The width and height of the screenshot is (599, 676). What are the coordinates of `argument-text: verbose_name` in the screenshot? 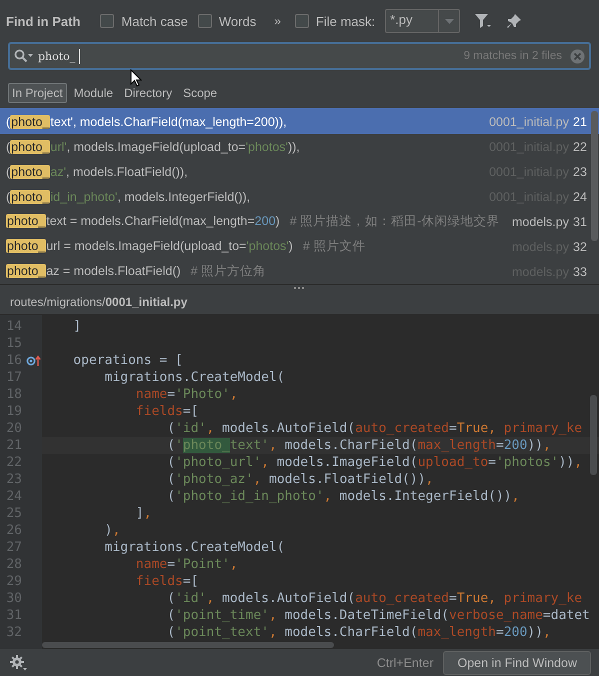 It's located at (496, 615).